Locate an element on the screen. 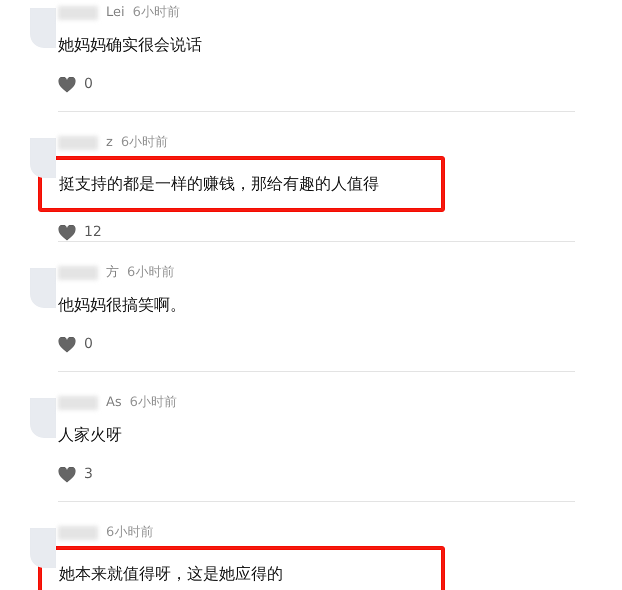 The width and height of the screenshot is (622, 590). comment-text: 人家火呀 is located at coordinates (90, 435).